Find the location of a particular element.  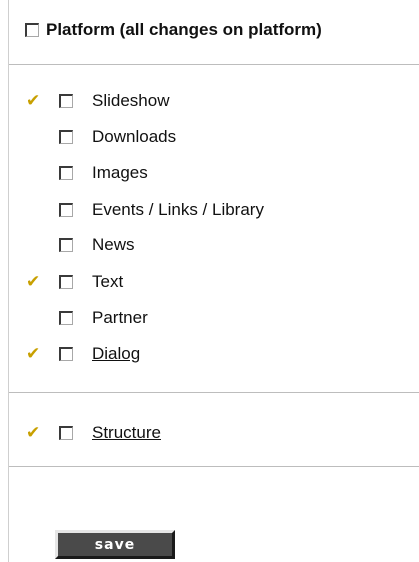

downloads-label: Downloads is located at coordinates (134, 136).